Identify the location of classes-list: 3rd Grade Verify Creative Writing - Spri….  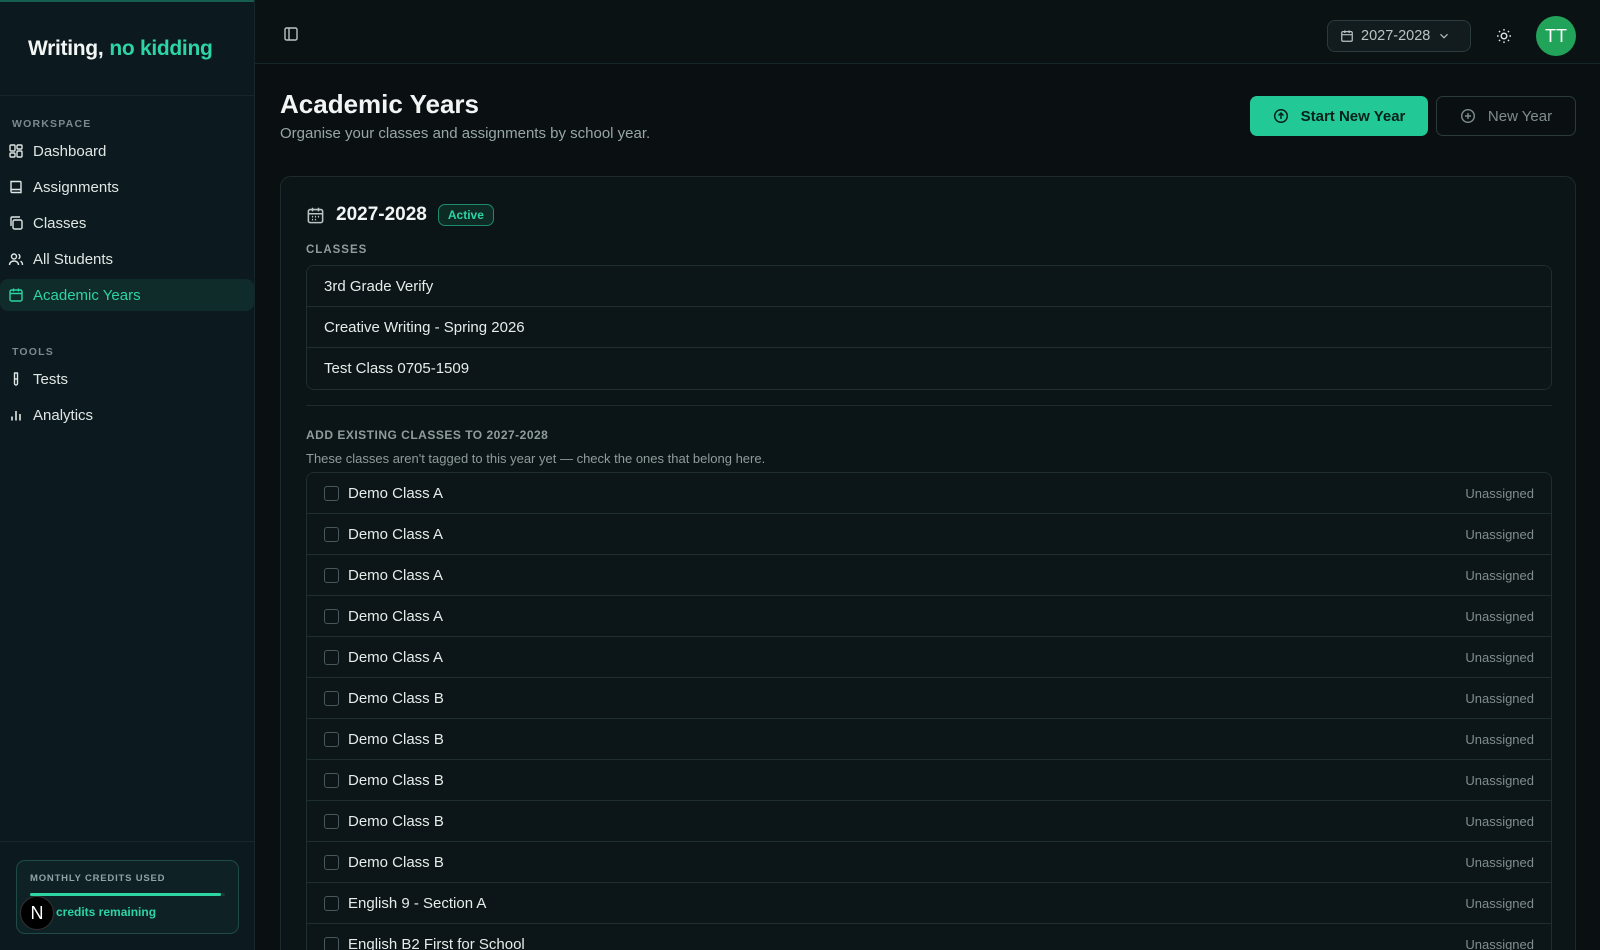
(929, 327).